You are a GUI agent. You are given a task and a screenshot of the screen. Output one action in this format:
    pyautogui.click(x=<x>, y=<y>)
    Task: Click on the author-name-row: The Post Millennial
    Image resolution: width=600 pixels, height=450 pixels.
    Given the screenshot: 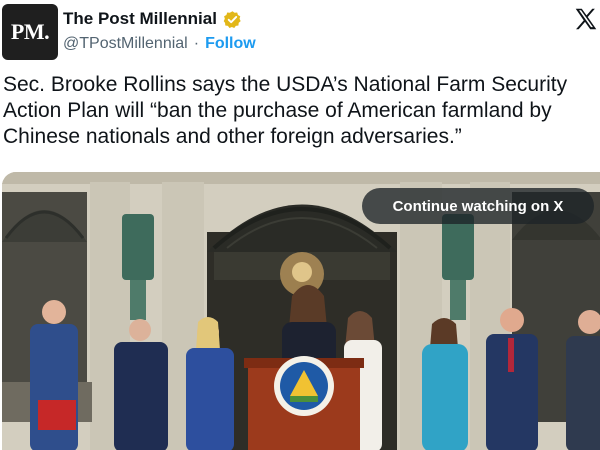 What is the action you would take?
    pyautogui.click(x=152, y=19)
    